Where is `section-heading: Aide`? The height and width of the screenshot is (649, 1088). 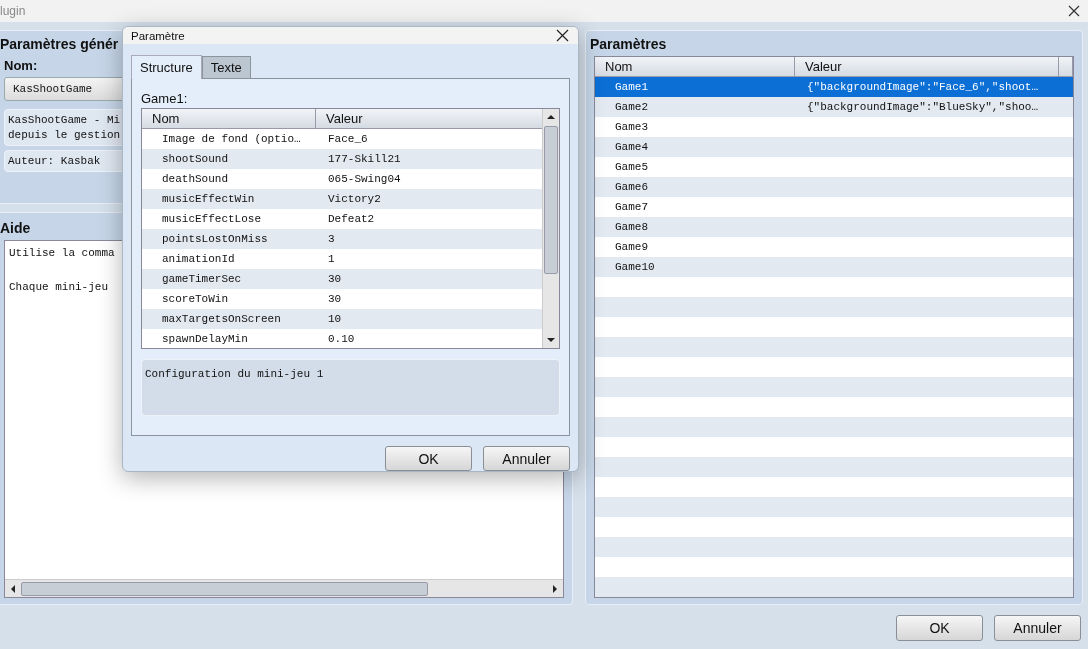 section-heading: Aide is located at coordinates (15, 228).